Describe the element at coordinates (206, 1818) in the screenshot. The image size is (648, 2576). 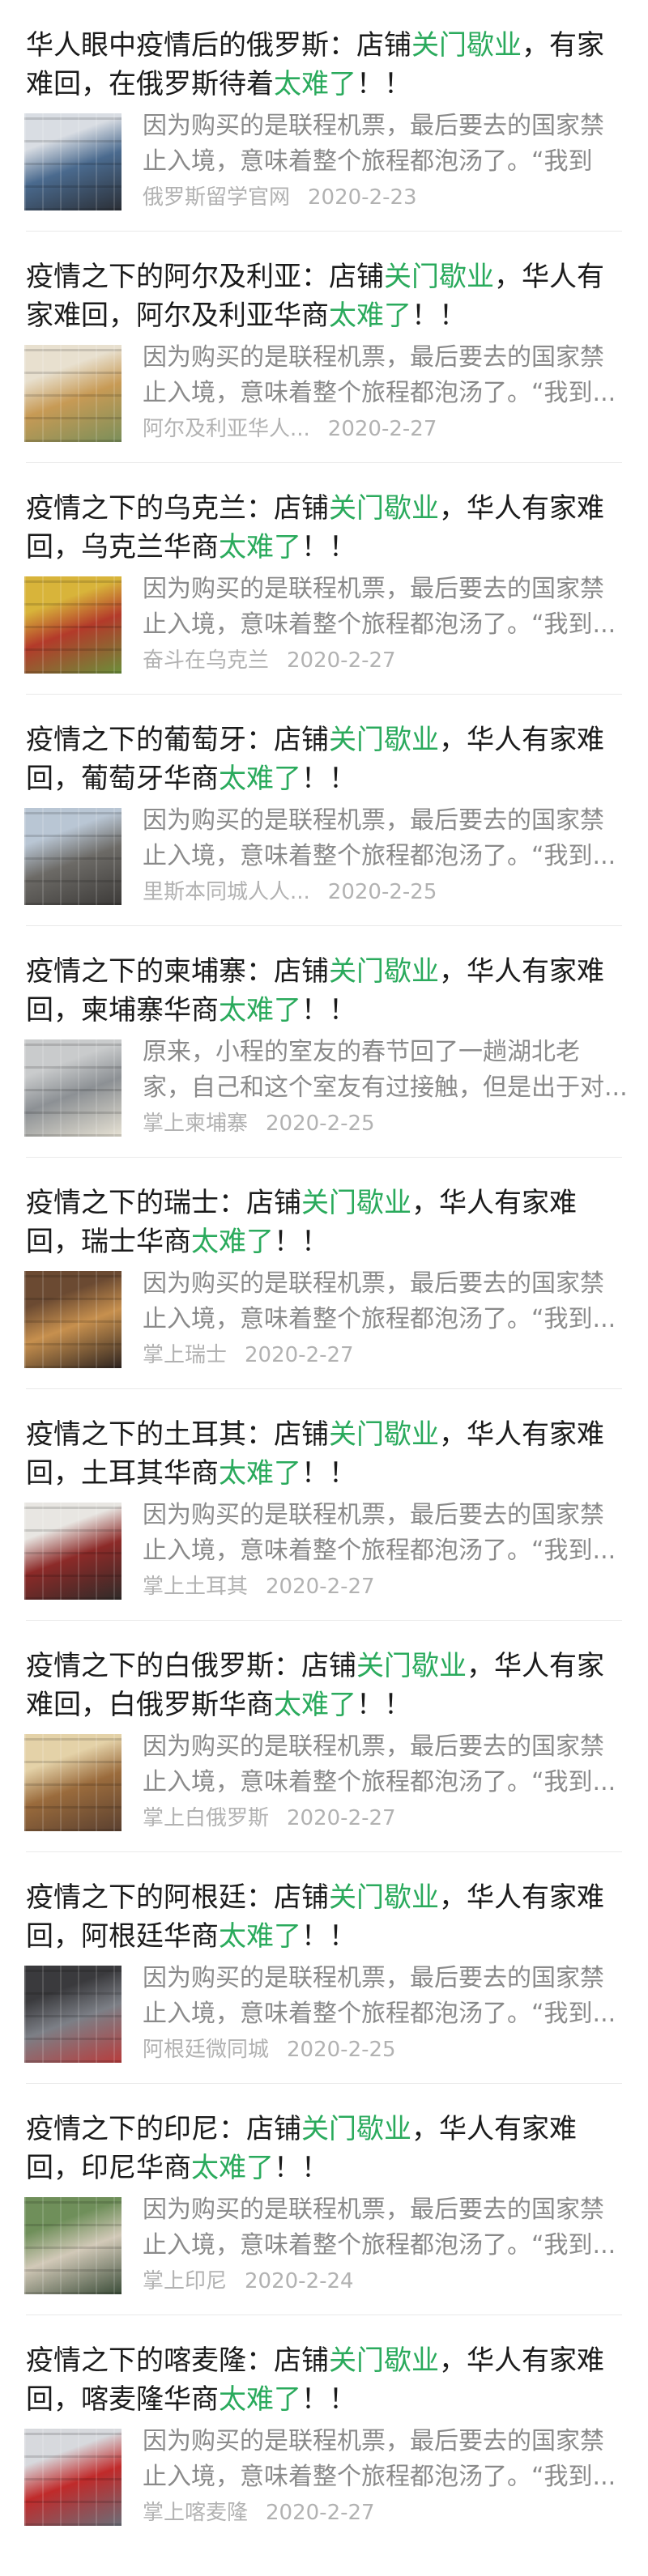
I see `article-source: 掌上白俄罗斯` at that location.